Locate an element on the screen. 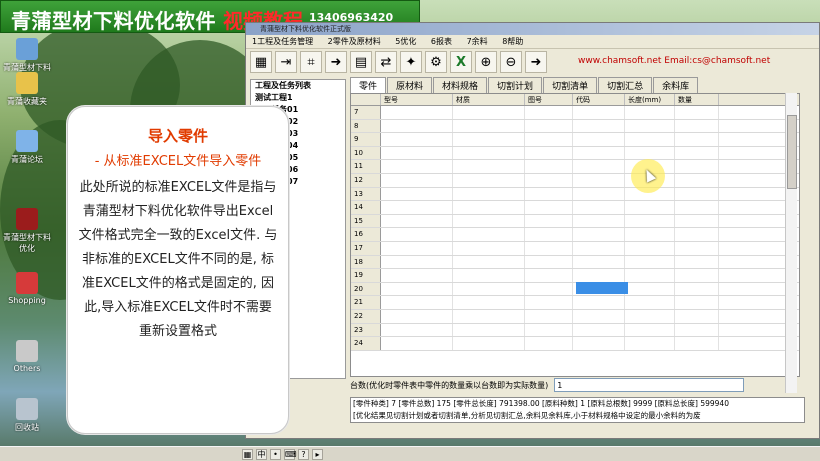 The width and height of the screenshot is (820, 461). column-header: 代码 is located at coordinates (599, 99).